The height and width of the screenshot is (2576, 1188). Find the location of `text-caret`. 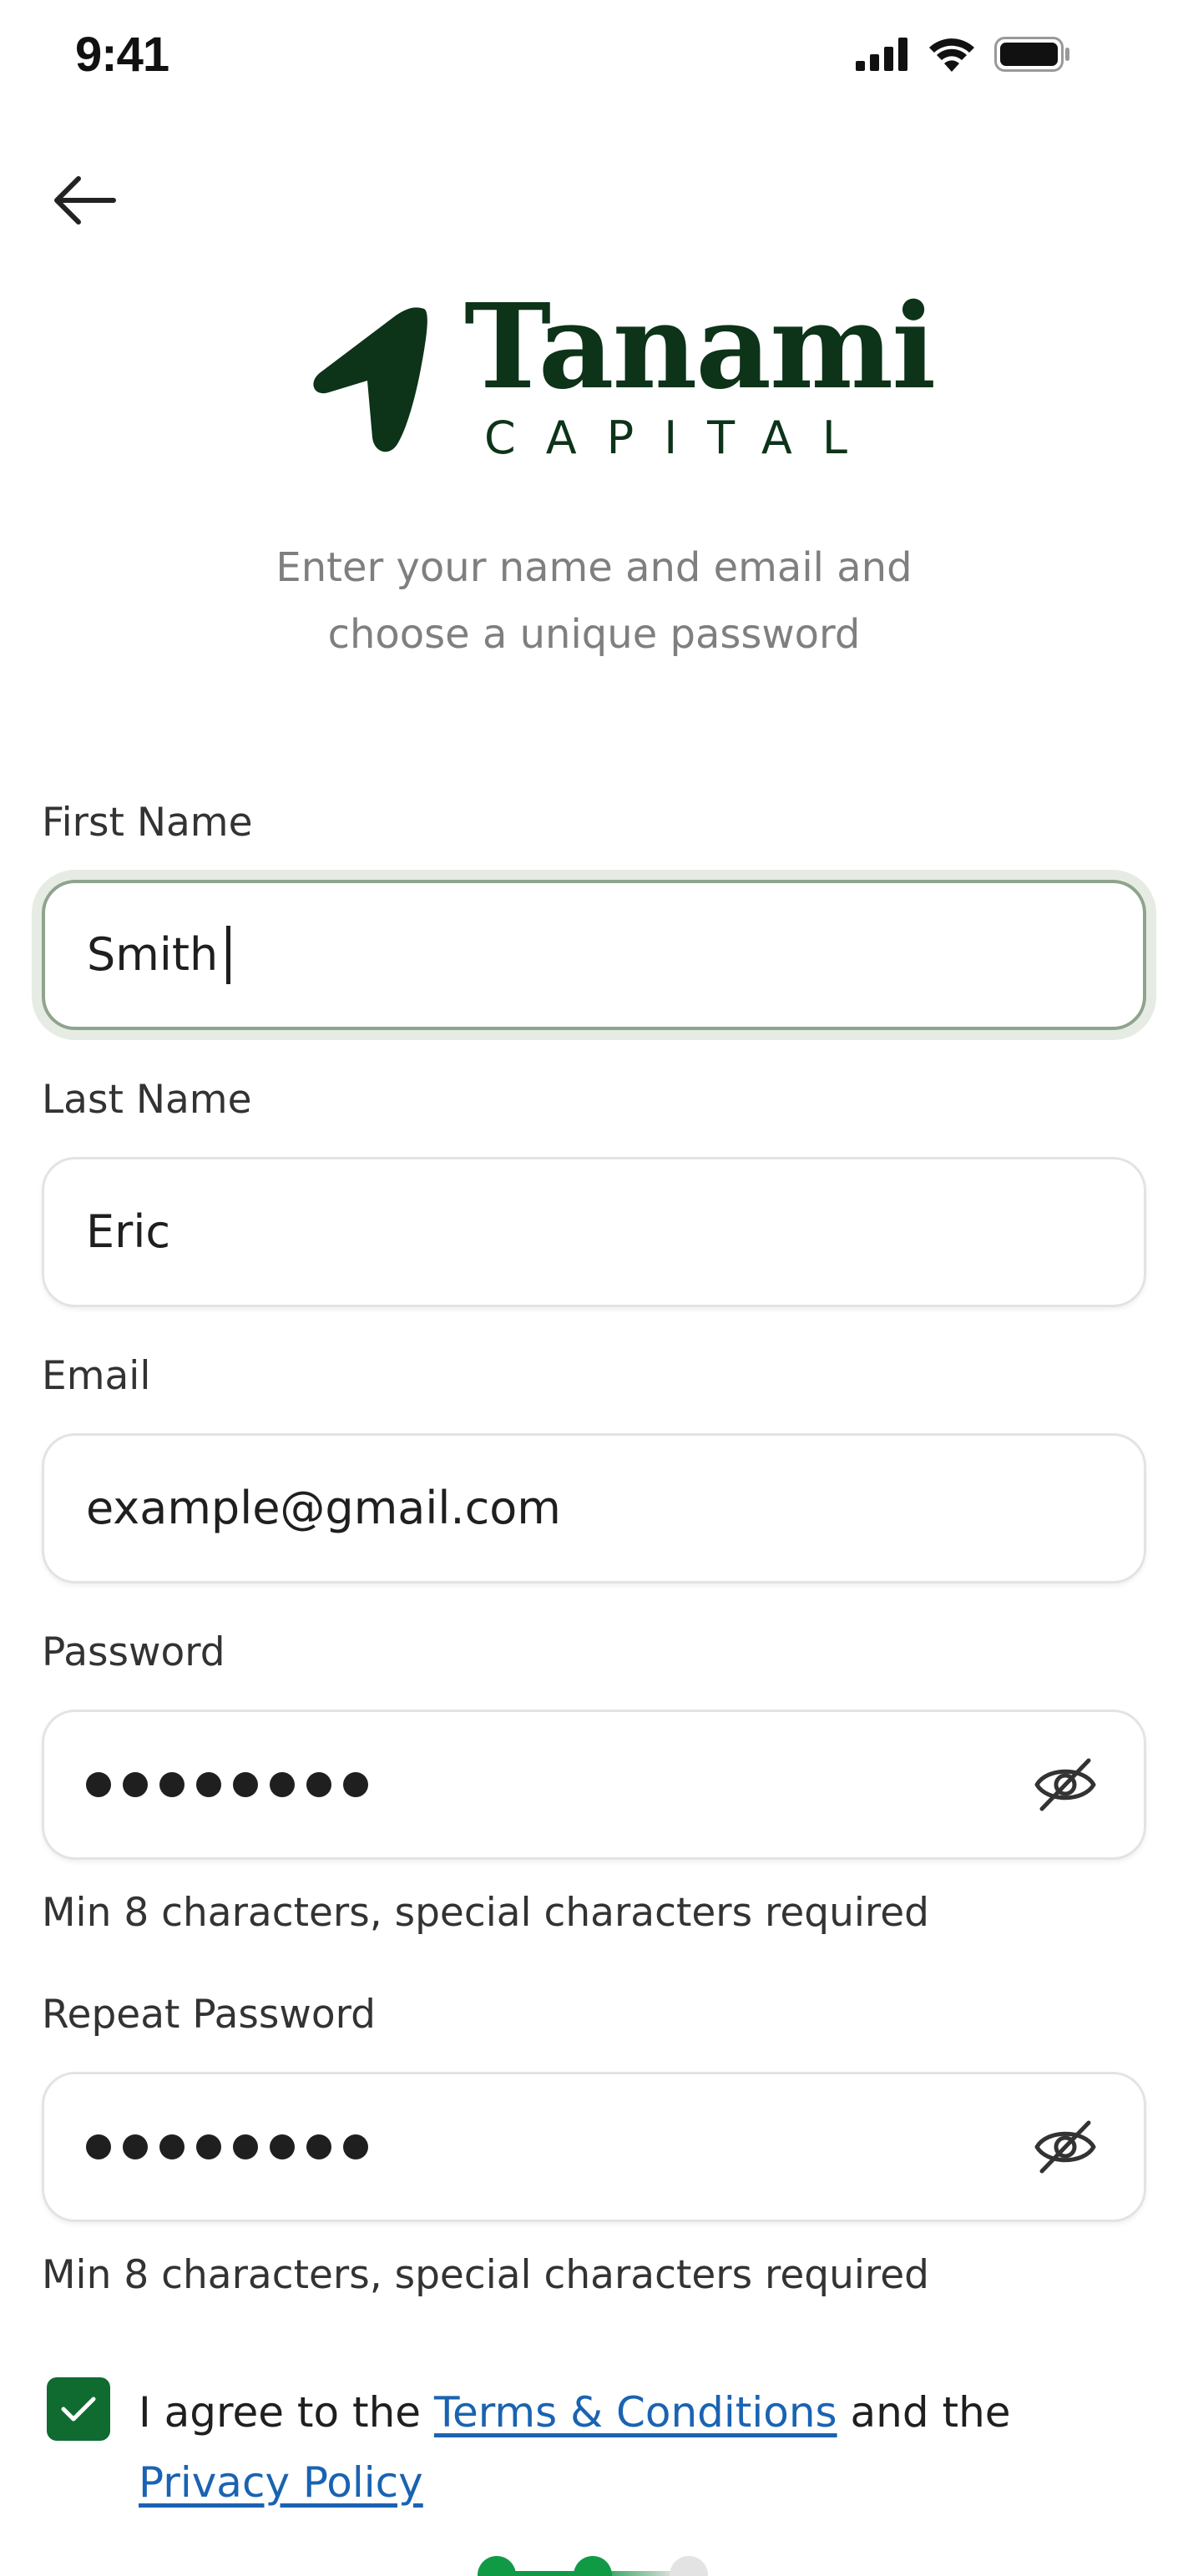

text-caret is located at coordinates (228, 955).